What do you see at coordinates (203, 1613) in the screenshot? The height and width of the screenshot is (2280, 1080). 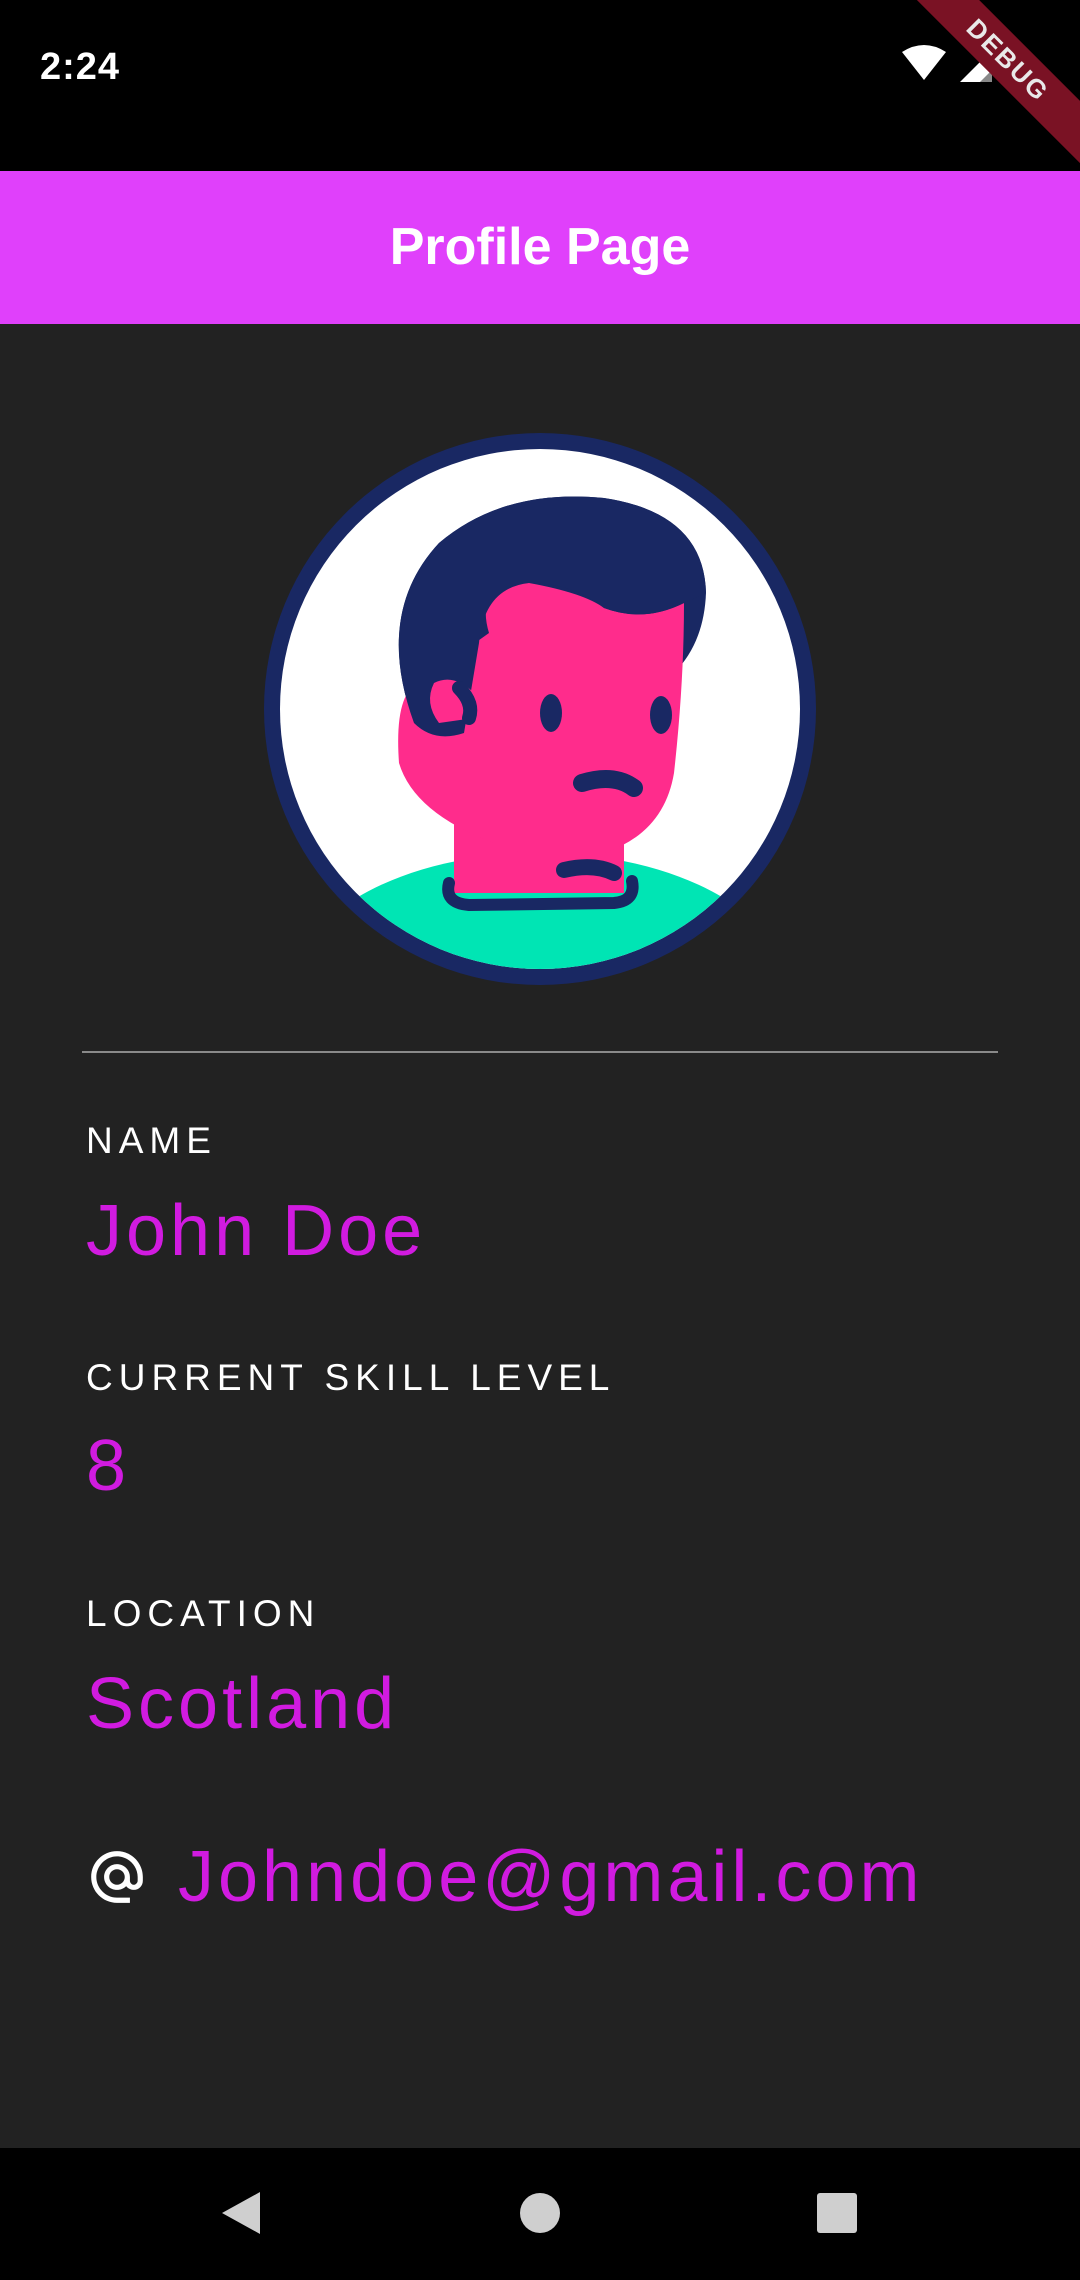 I see `location-label: LOCATION` at bounding box center [203, 1613].